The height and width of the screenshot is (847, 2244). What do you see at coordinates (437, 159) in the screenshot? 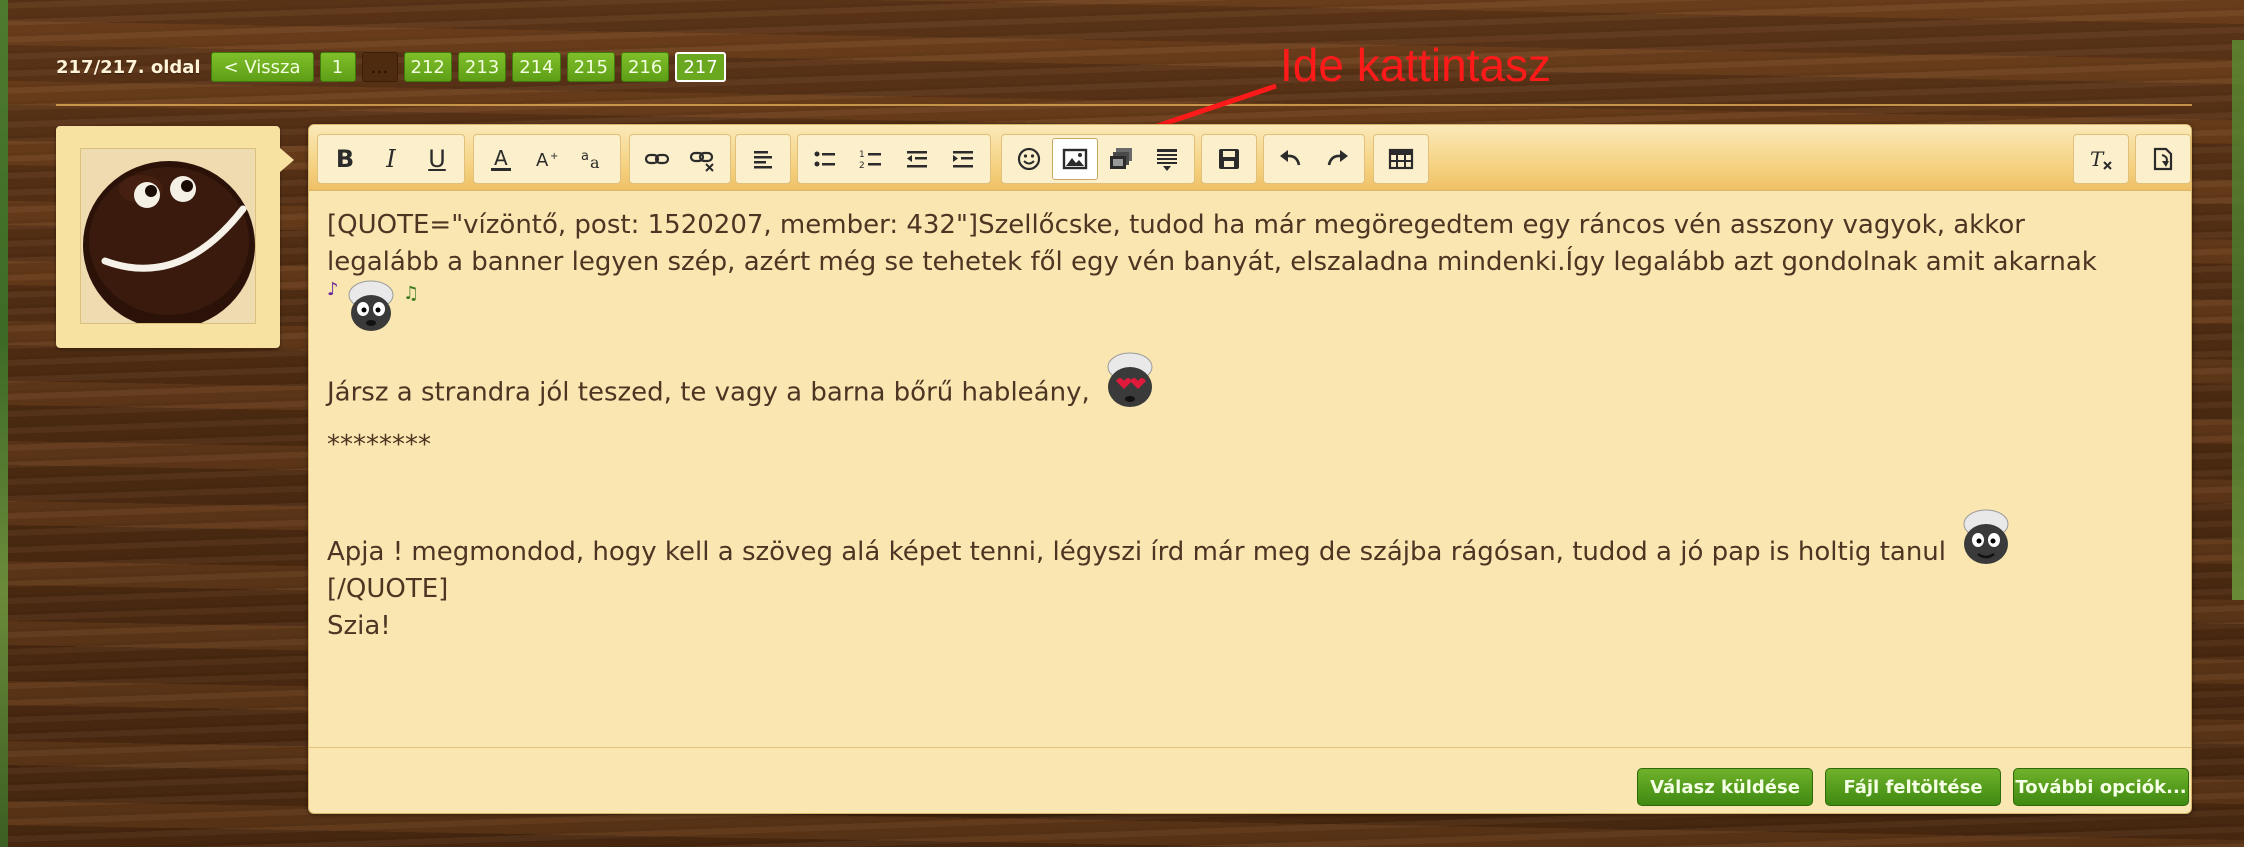
I see `underline-button: U` at bounding box center [437, 159].